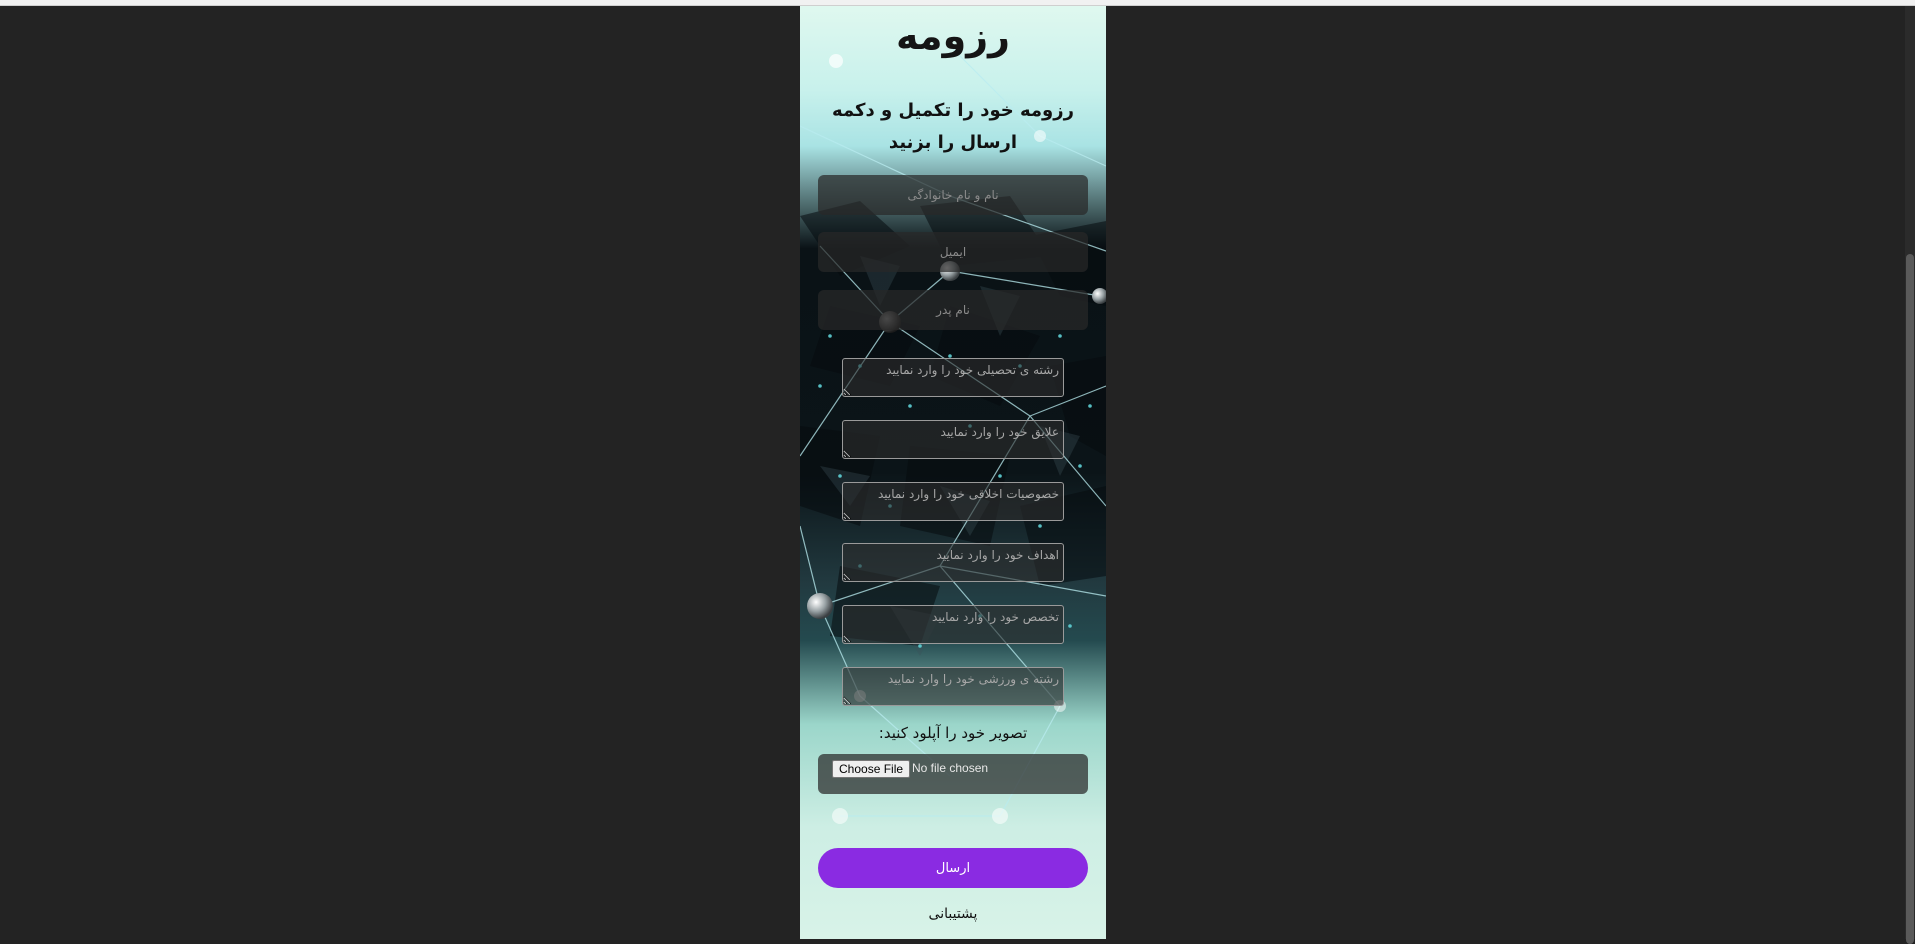 This screenshot has height=944, width=1915. Describe the element at coordinates (950, 768) in the screenshot. I see `file-status-text: No file chosen` at that location.